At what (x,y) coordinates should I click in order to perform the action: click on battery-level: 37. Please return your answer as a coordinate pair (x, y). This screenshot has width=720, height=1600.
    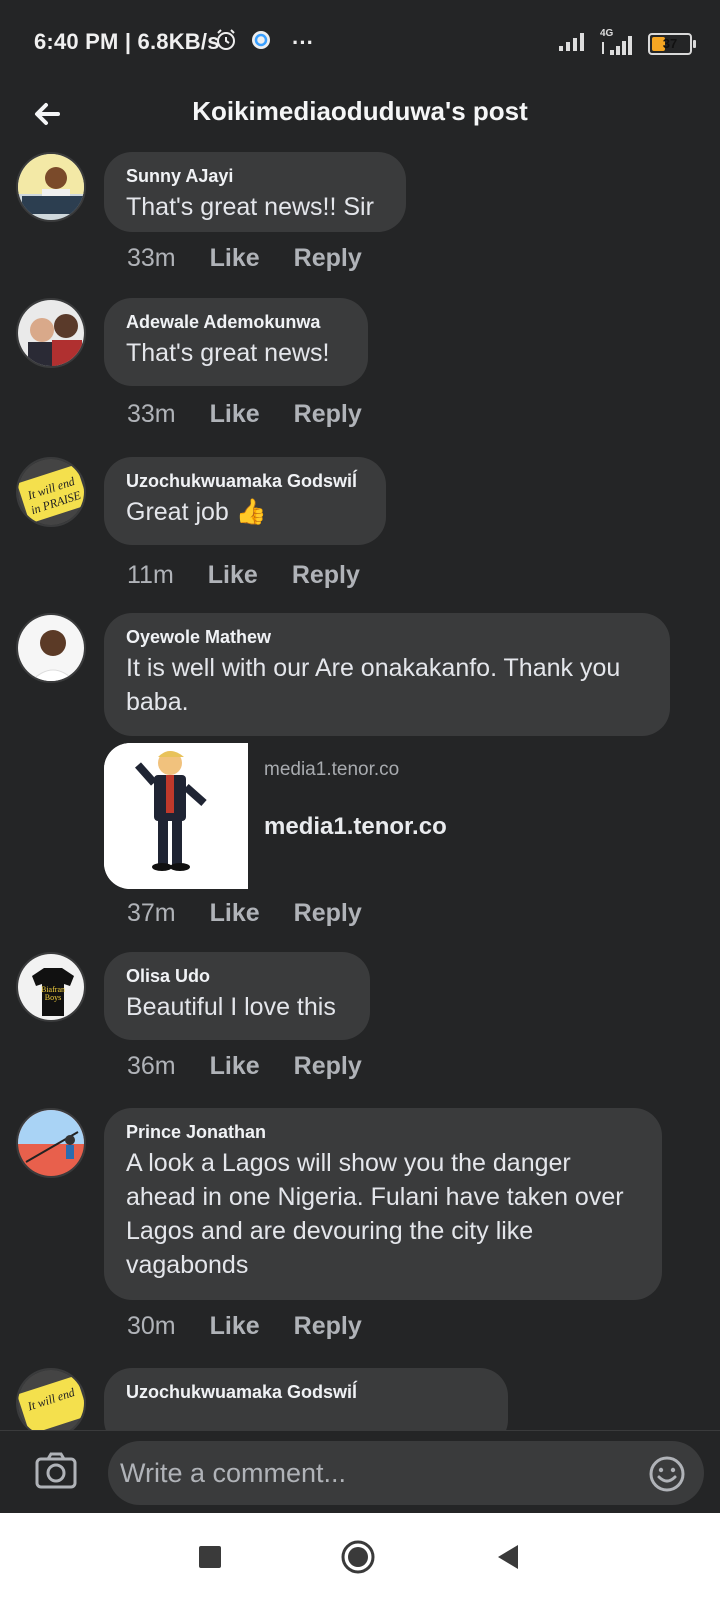
    Looking at the image, I should click on (670, 43).